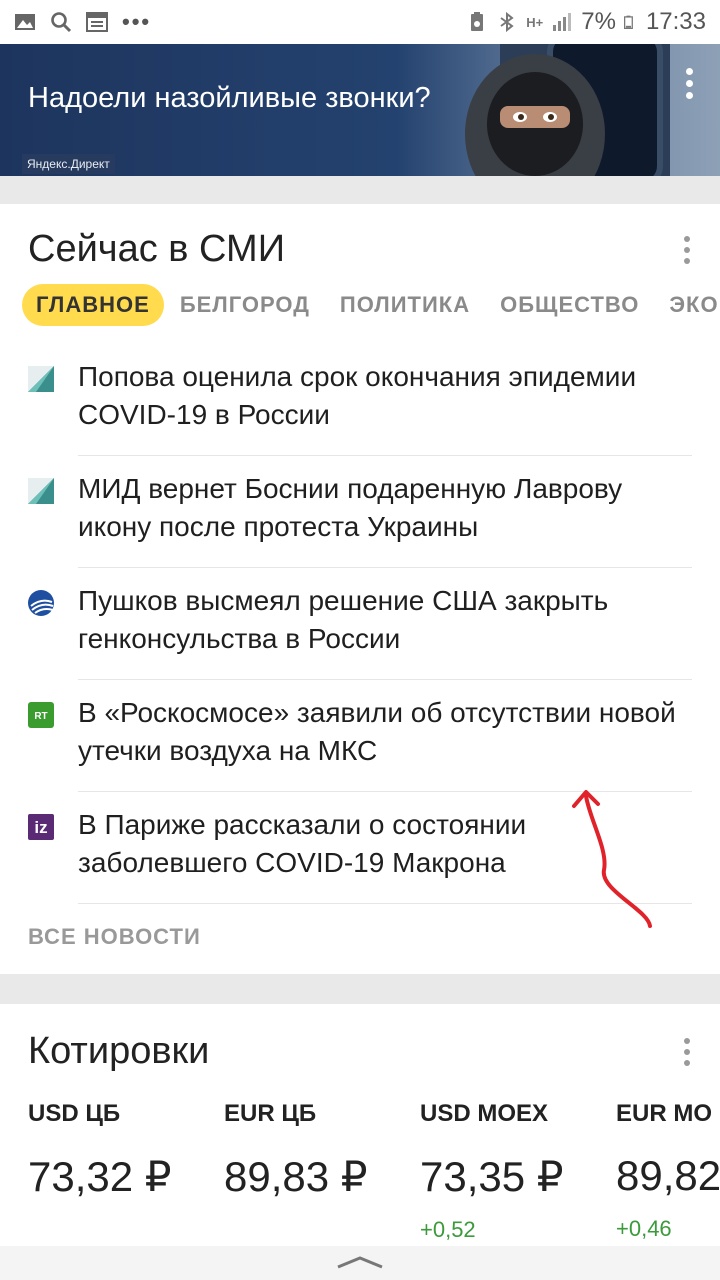 The image size is (720, 1280). What do you see at coordinates (687, 1054) in the screenshot?
I see `quotes-menu-icon` at bounding box center [687, 1054].